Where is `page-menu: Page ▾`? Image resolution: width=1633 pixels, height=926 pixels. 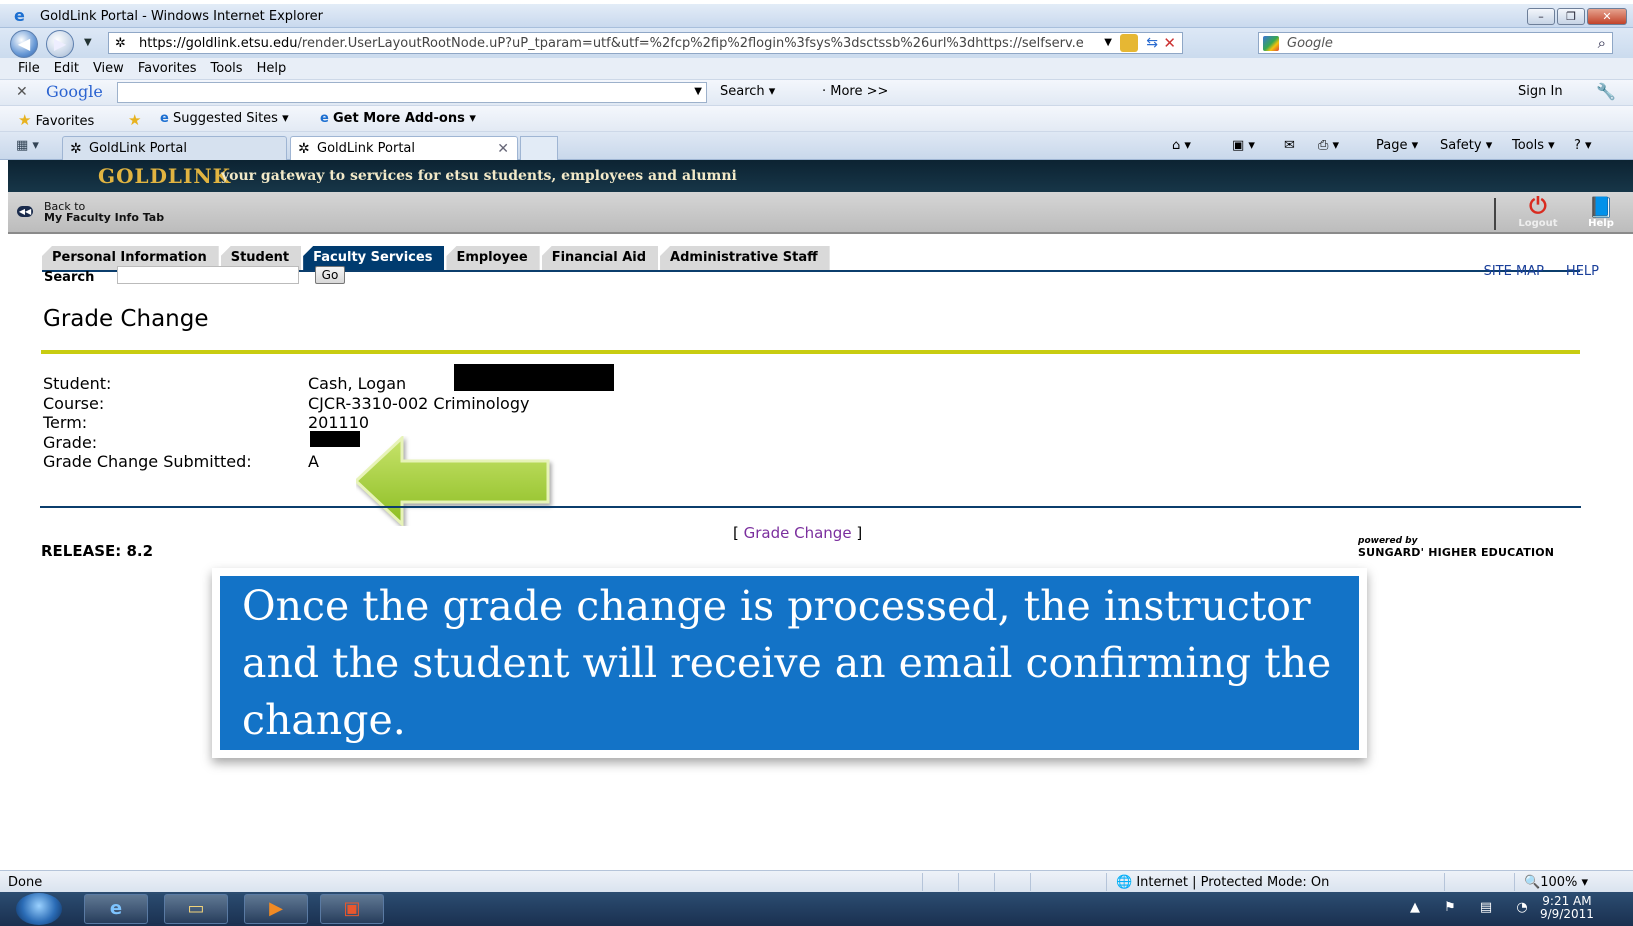 page-menu: Page ▾ is located at coordinates (1397, 145).